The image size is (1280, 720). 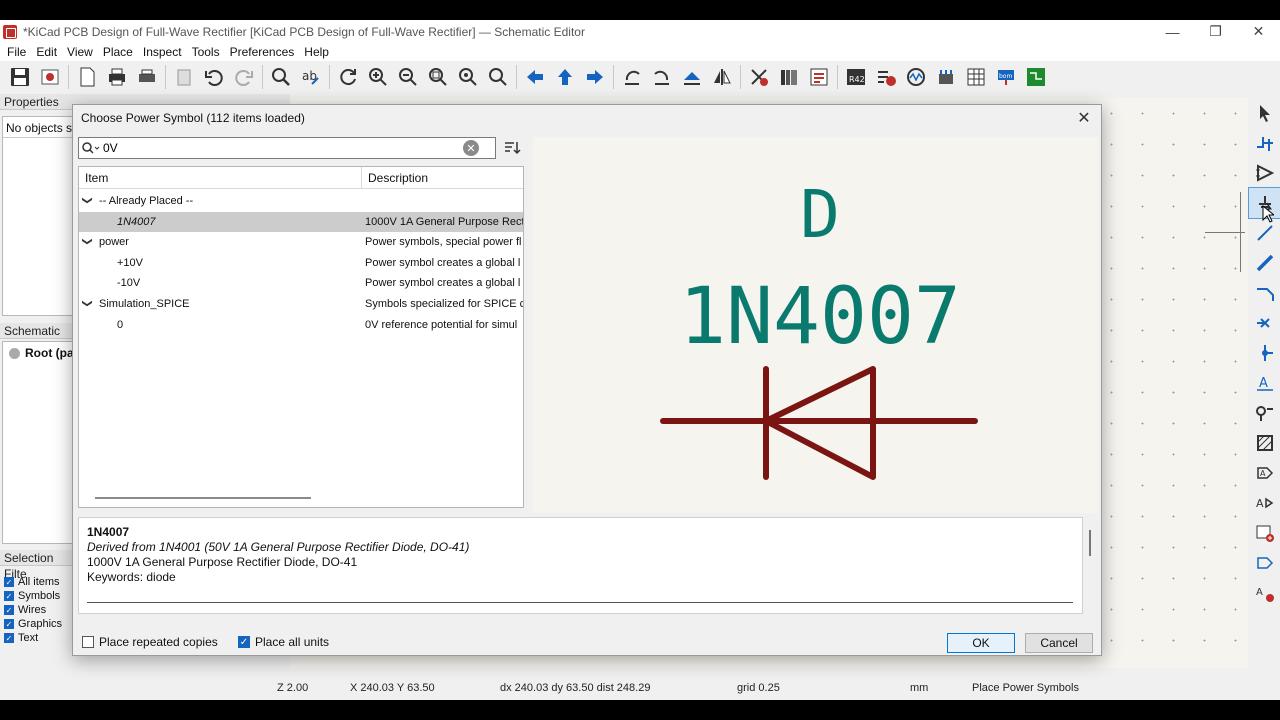 I want to click on close-window-button: ✕, so click(x=1258, y=31).